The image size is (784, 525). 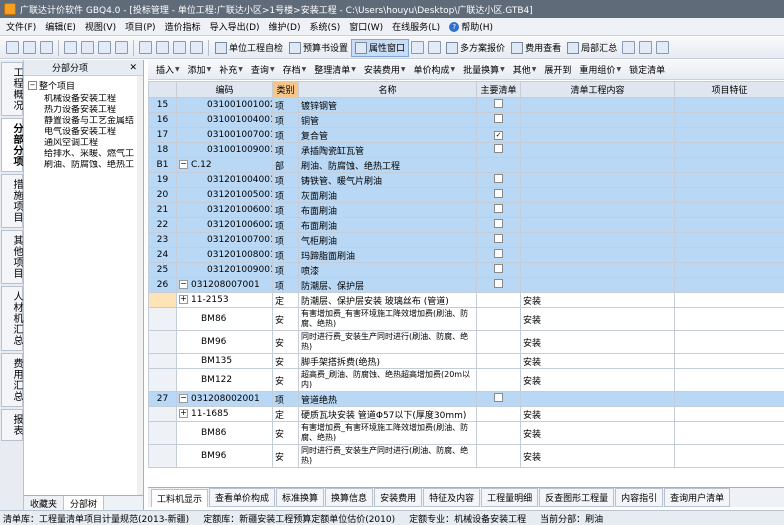 What do you see at coordinates (434, 69) in the screenshot?
I see `unit-price-build-button: 单价构成 ▼` at bounding box center [434, 69].